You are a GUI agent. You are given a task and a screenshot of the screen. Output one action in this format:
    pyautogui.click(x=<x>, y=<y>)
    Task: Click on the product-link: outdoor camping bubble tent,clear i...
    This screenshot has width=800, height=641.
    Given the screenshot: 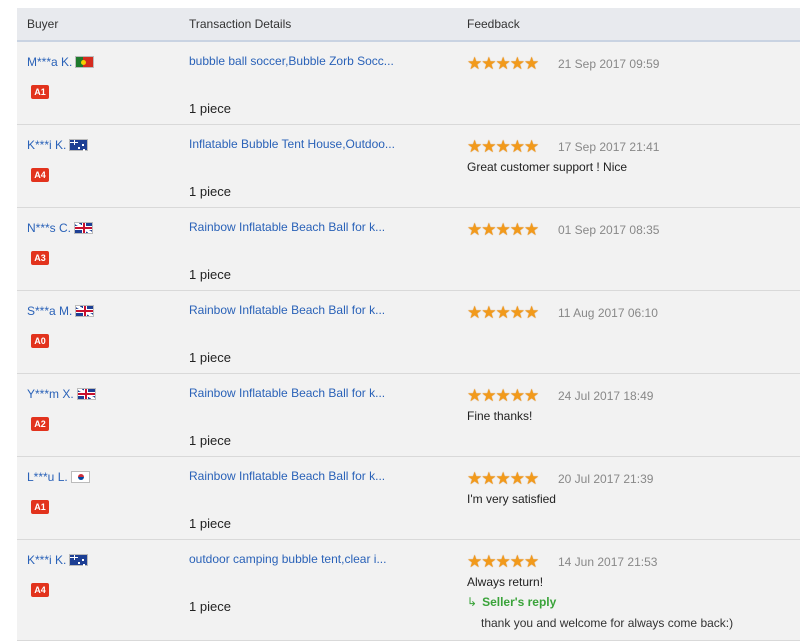 What is the action you would take?
    pyautogui.click(x=287, y=559)
    